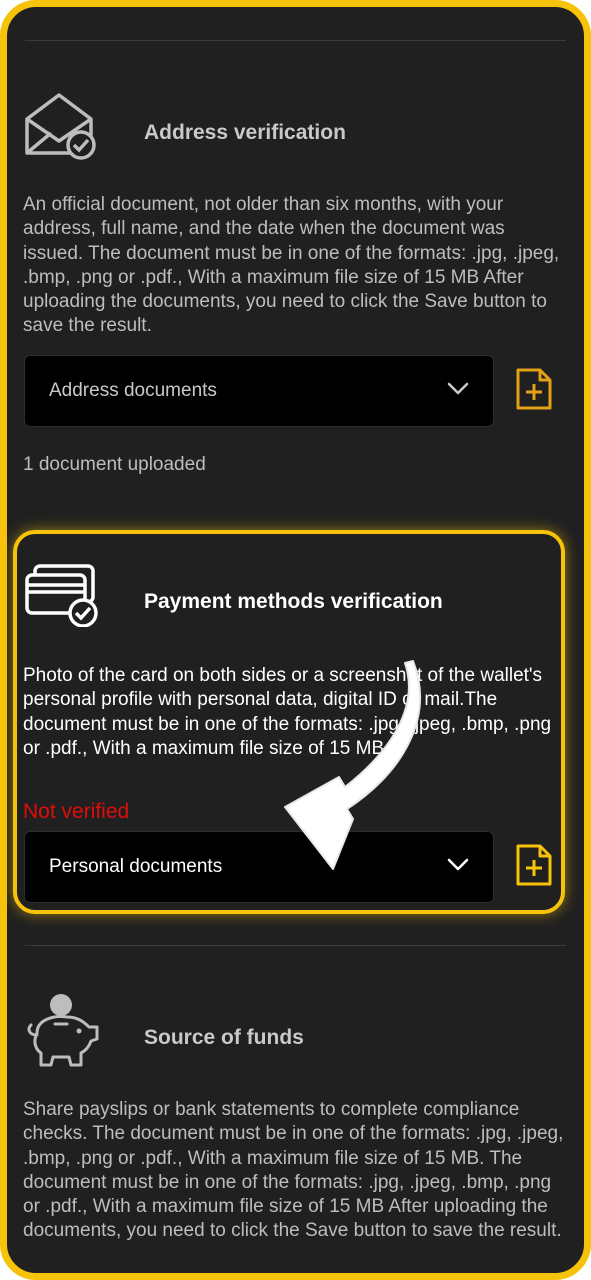 Image resolution: width=591 pixels, height=1280 pixels. What do you see at coordinates (63, 1034) in the screenshot?
I see `piggy-bank-icon` at bounding box center [63, 1034].